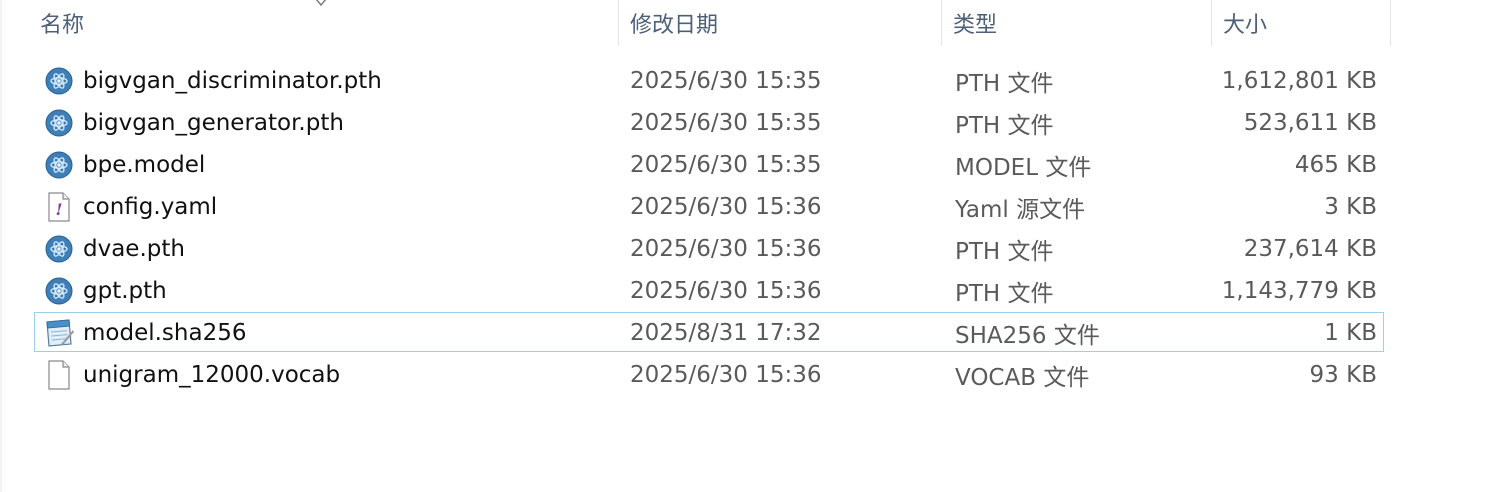 The width and height of the screenshot is (1507, 492). What do you see at coordinates (1299, 81) in the screenshot?
I see `file-size: 1,612,801 KB` at bounding box center [1299, 81].